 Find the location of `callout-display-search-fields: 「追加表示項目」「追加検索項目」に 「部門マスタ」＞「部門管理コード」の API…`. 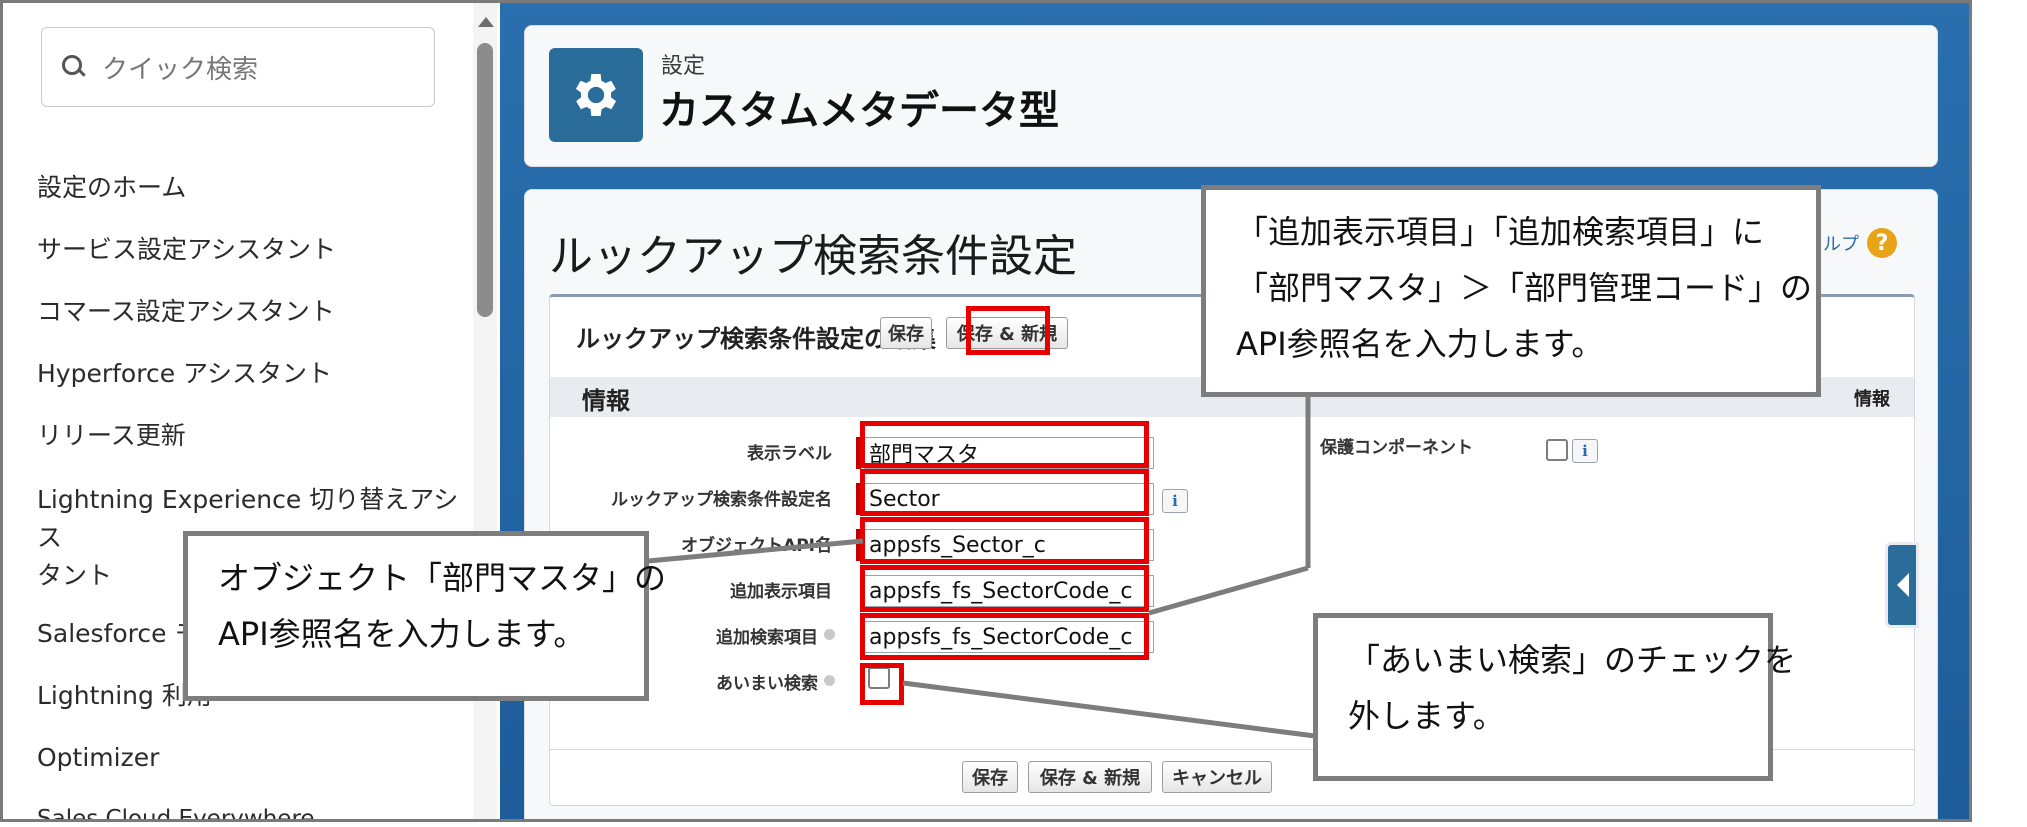

callout-display-search-fields: 「追加表示項目」「追加検索項目」に 「部門マスタ」＞「部門管理コード」の API… is located at coordinates (1511, 291).